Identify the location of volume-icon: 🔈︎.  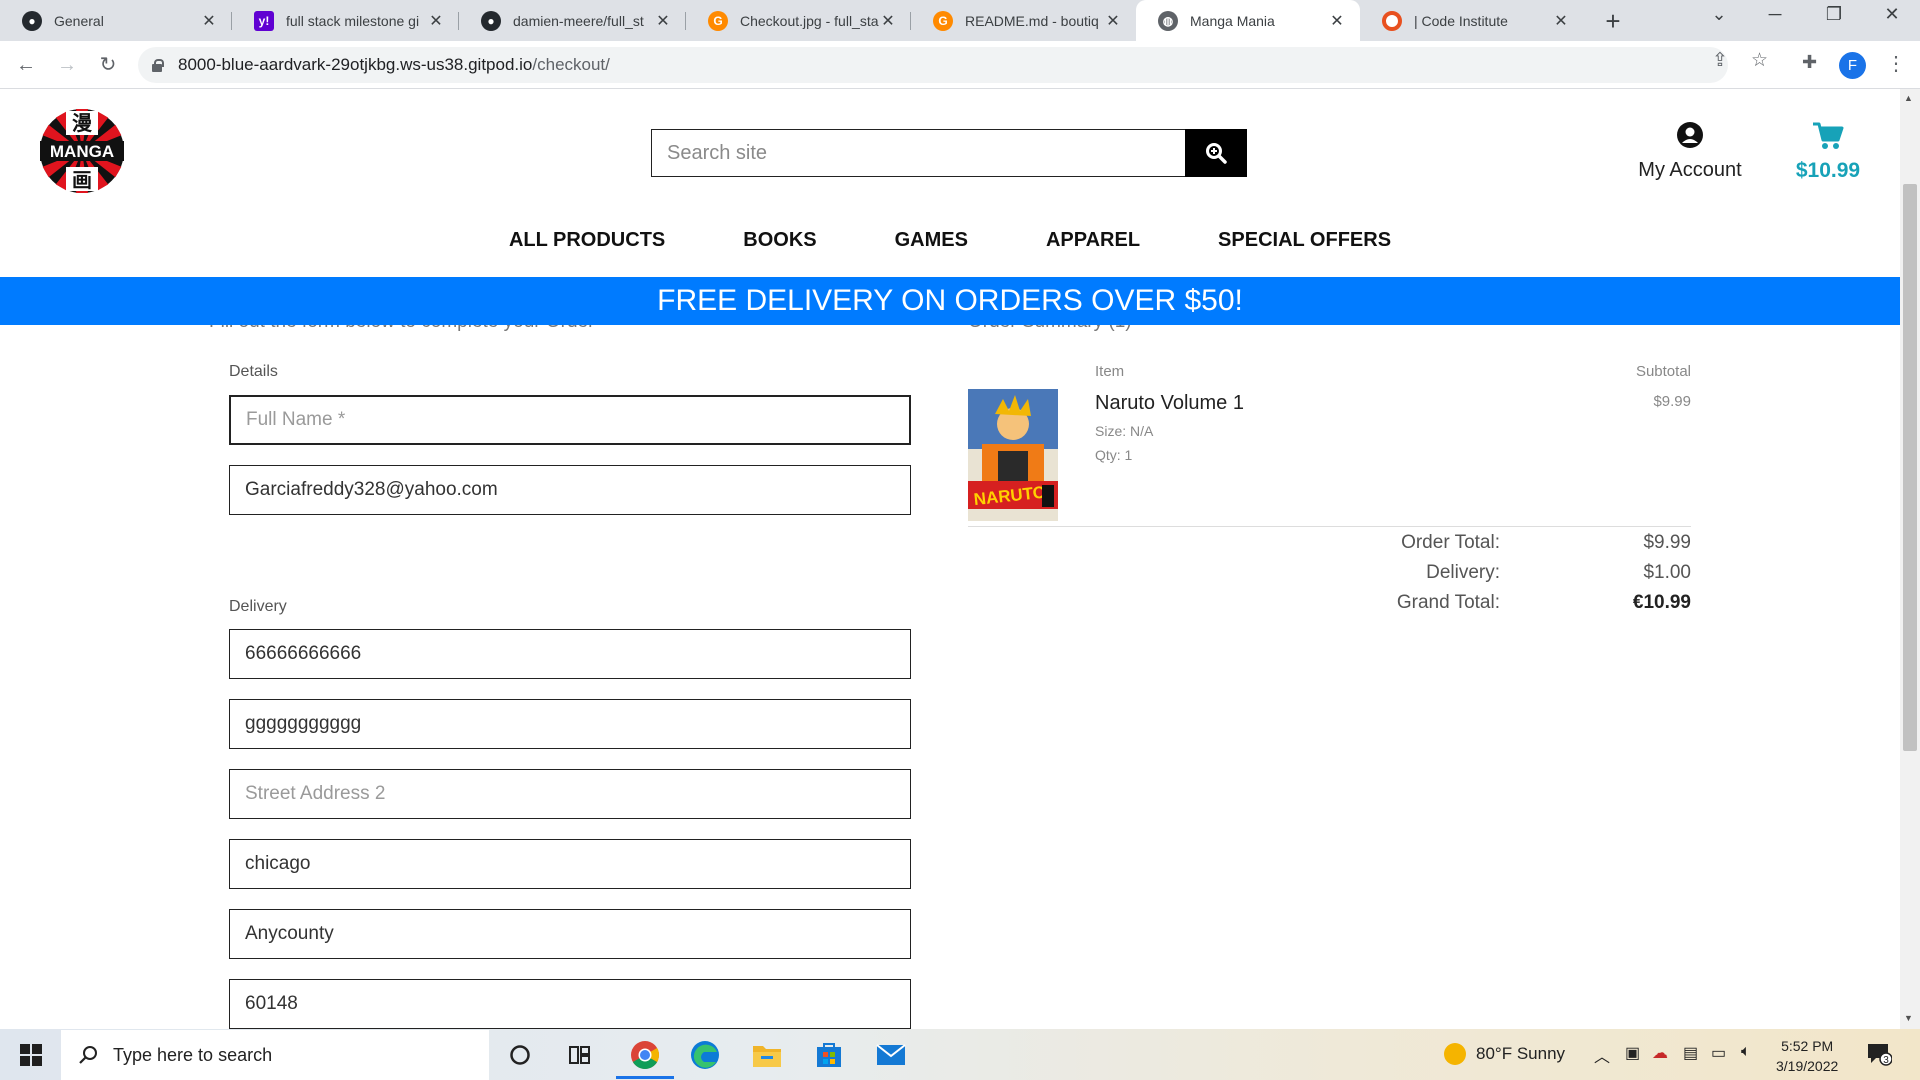
(1746, 1052).